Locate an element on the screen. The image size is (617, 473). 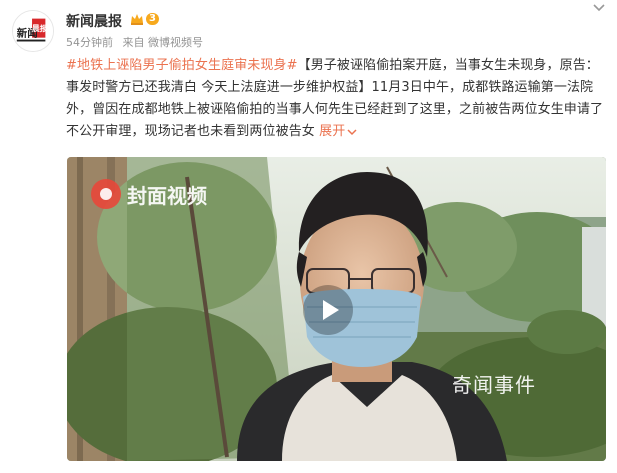
play-icon is located at coordinates (331, 310).